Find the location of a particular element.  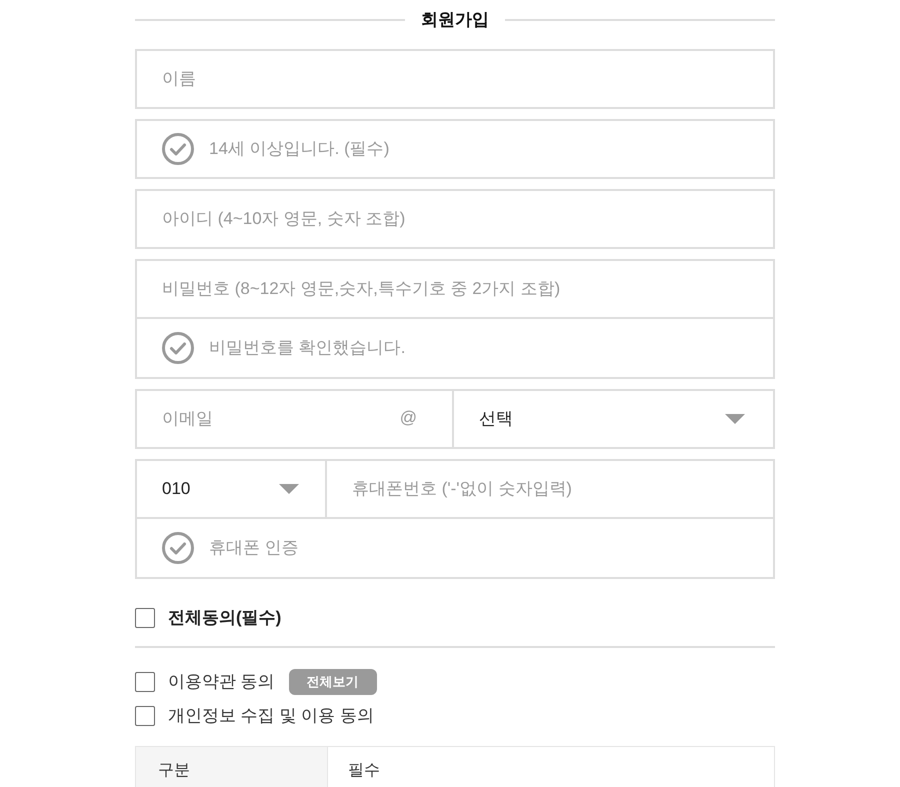

input-field: 아이디 (4~10자 영문, 숫자 조합) is located at coordinates (455, 219).